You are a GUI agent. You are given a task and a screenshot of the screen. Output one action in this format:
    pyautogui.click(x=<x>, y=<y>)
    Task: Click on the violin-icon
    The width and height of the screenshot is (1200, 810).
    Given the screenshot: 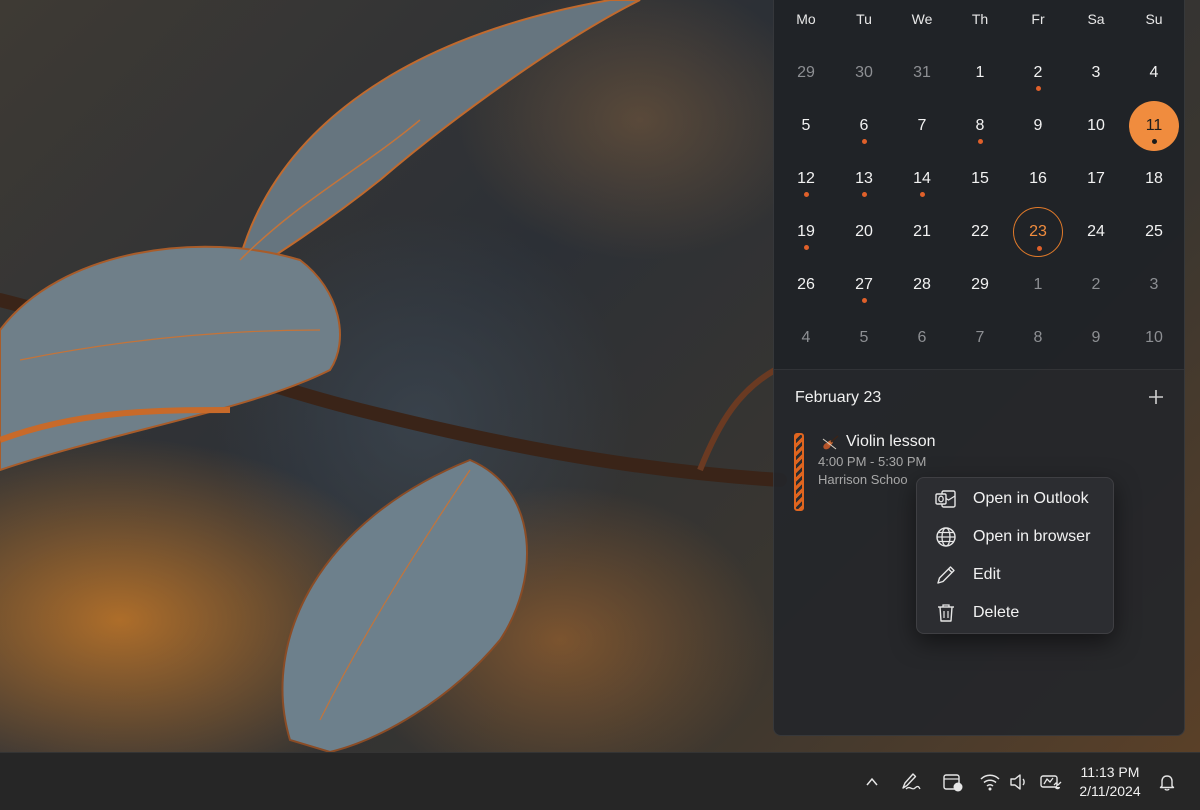 What is the action you would take?
    pyautogui.click(x=830, y=442)
    